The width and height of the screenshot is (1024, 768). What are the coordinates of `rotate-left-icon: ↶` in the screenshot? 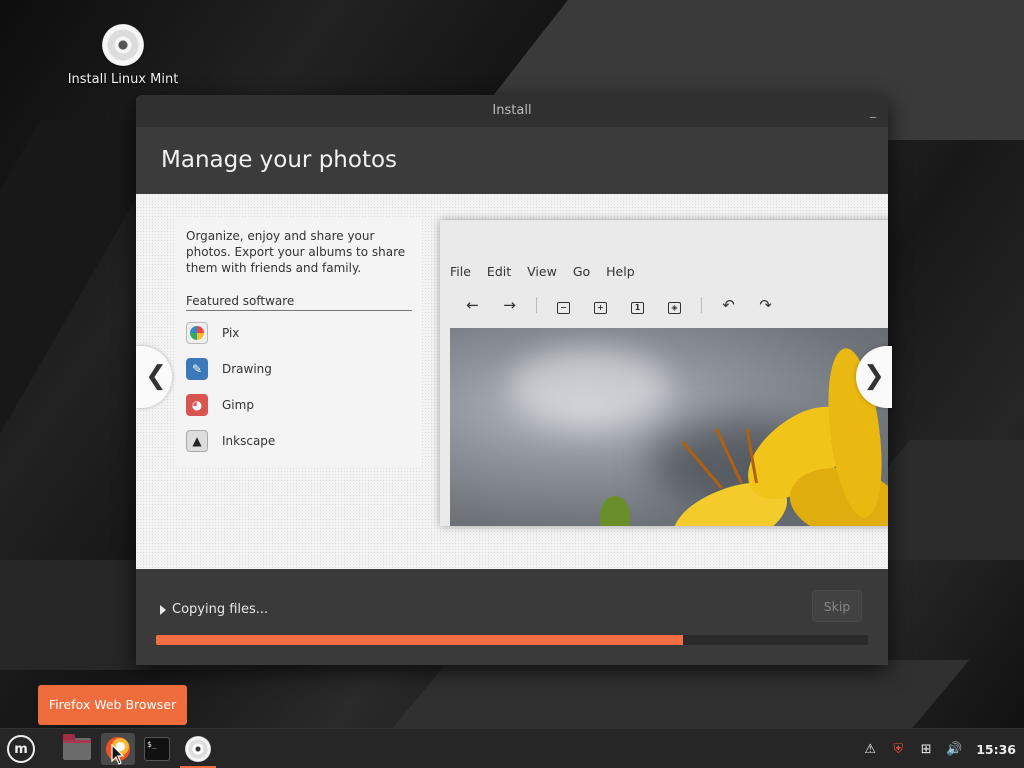 It's located at (728, 305).